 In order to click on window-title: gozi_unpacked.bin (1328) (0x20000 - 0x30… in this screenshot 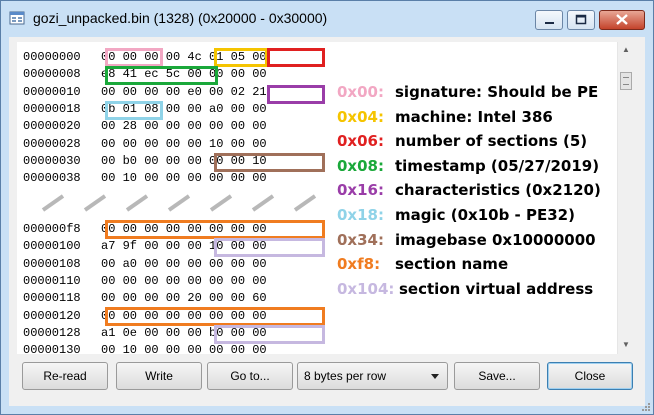, I will do `click(180, 18)`.